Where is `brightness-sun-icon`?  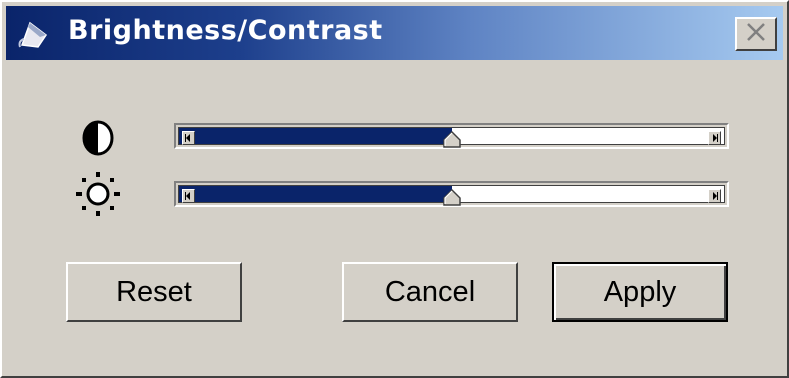 brightness-sun-icon is located at coordinates (98, 196).